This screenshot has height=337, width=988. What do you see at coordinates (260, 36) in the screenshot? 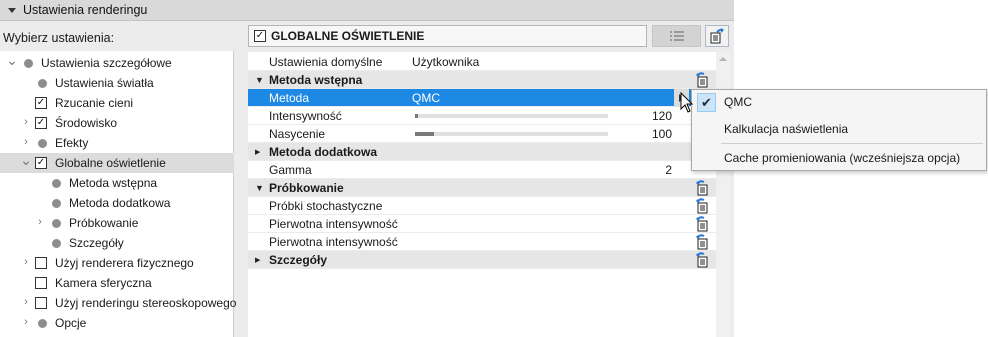
I see `global-illumination-checkbox: ✓` at bounding box center [260, 36].